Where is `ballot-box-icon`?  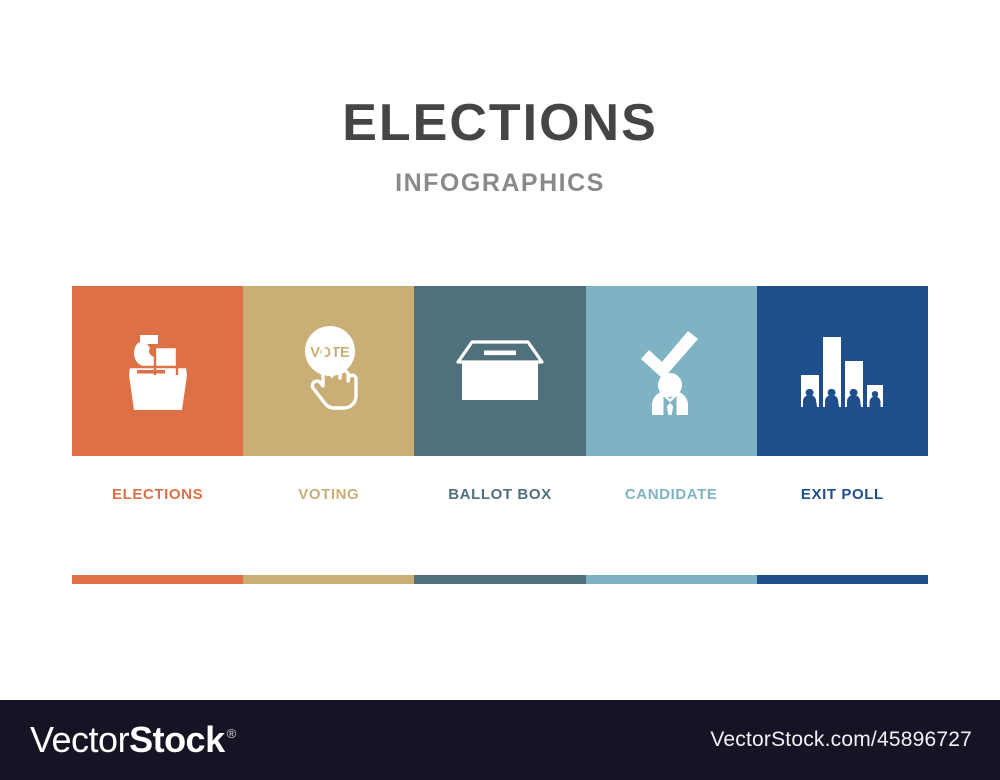
ballot-box-icon is located at coordinates (500, 370).